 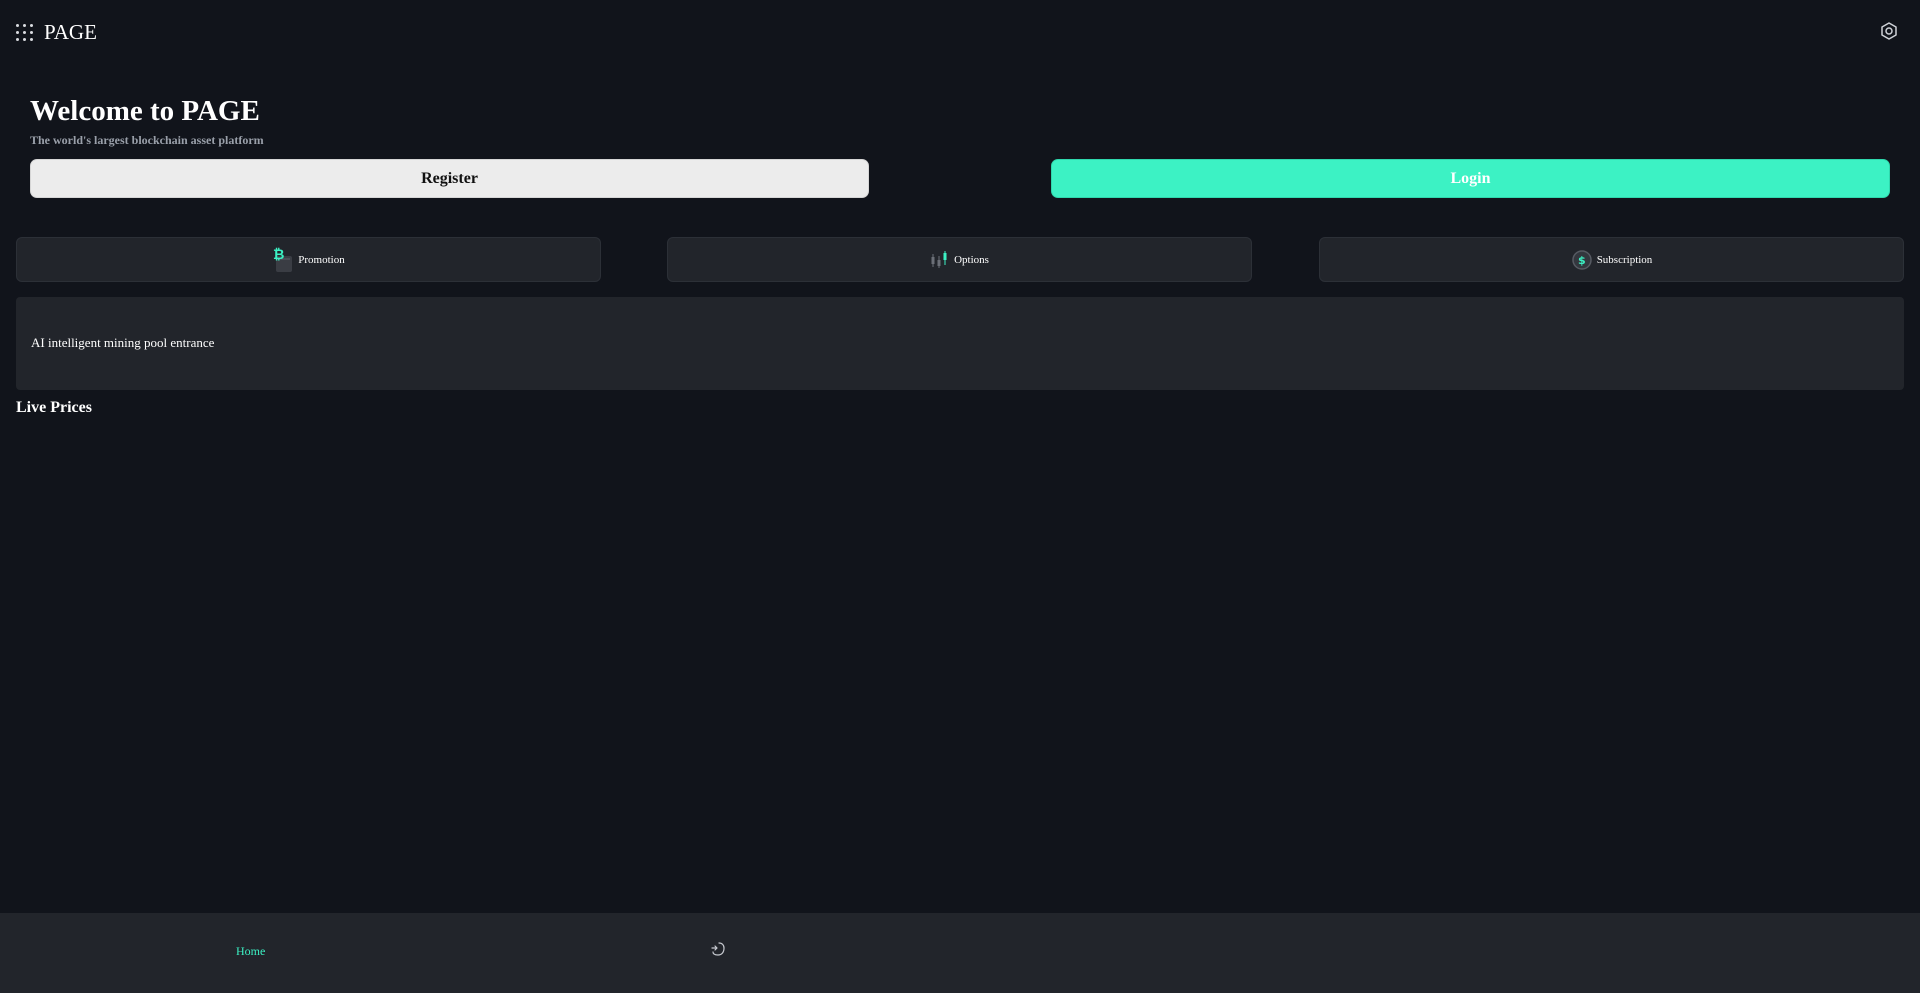 What do you see at coordinates (449, 178) in the screenshot?
I see `register-button: Register` at bounding box center [449, 178].